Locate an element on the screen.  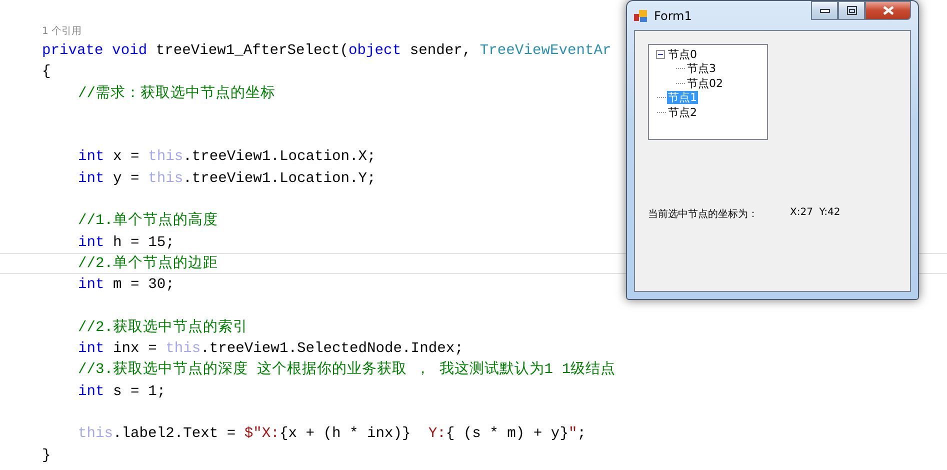
code-line: { is located at coordinates (46, 72).